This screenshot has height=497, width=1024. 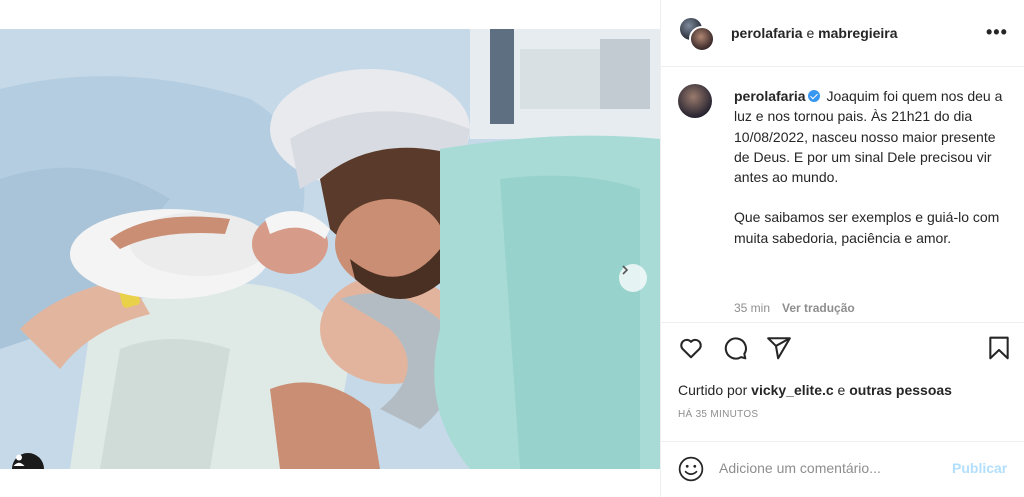 I want to click on comment-input, so click(x=829, y=468).